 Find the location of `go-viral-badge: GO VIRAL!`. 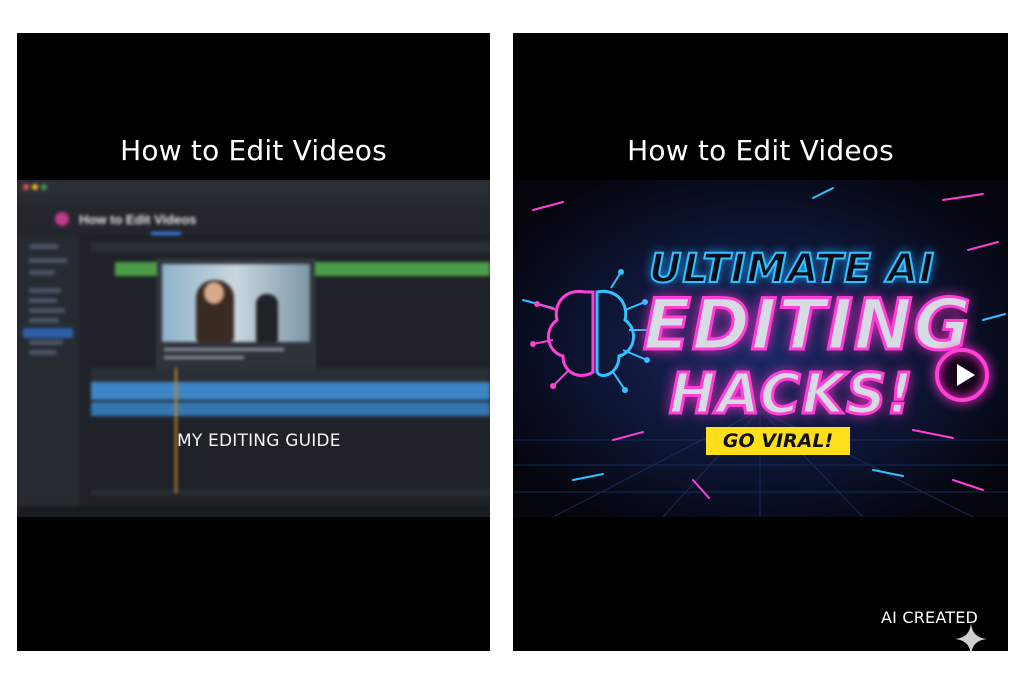

go-viral-badge: GO VIRAL! is located at coordinates (778, 441).